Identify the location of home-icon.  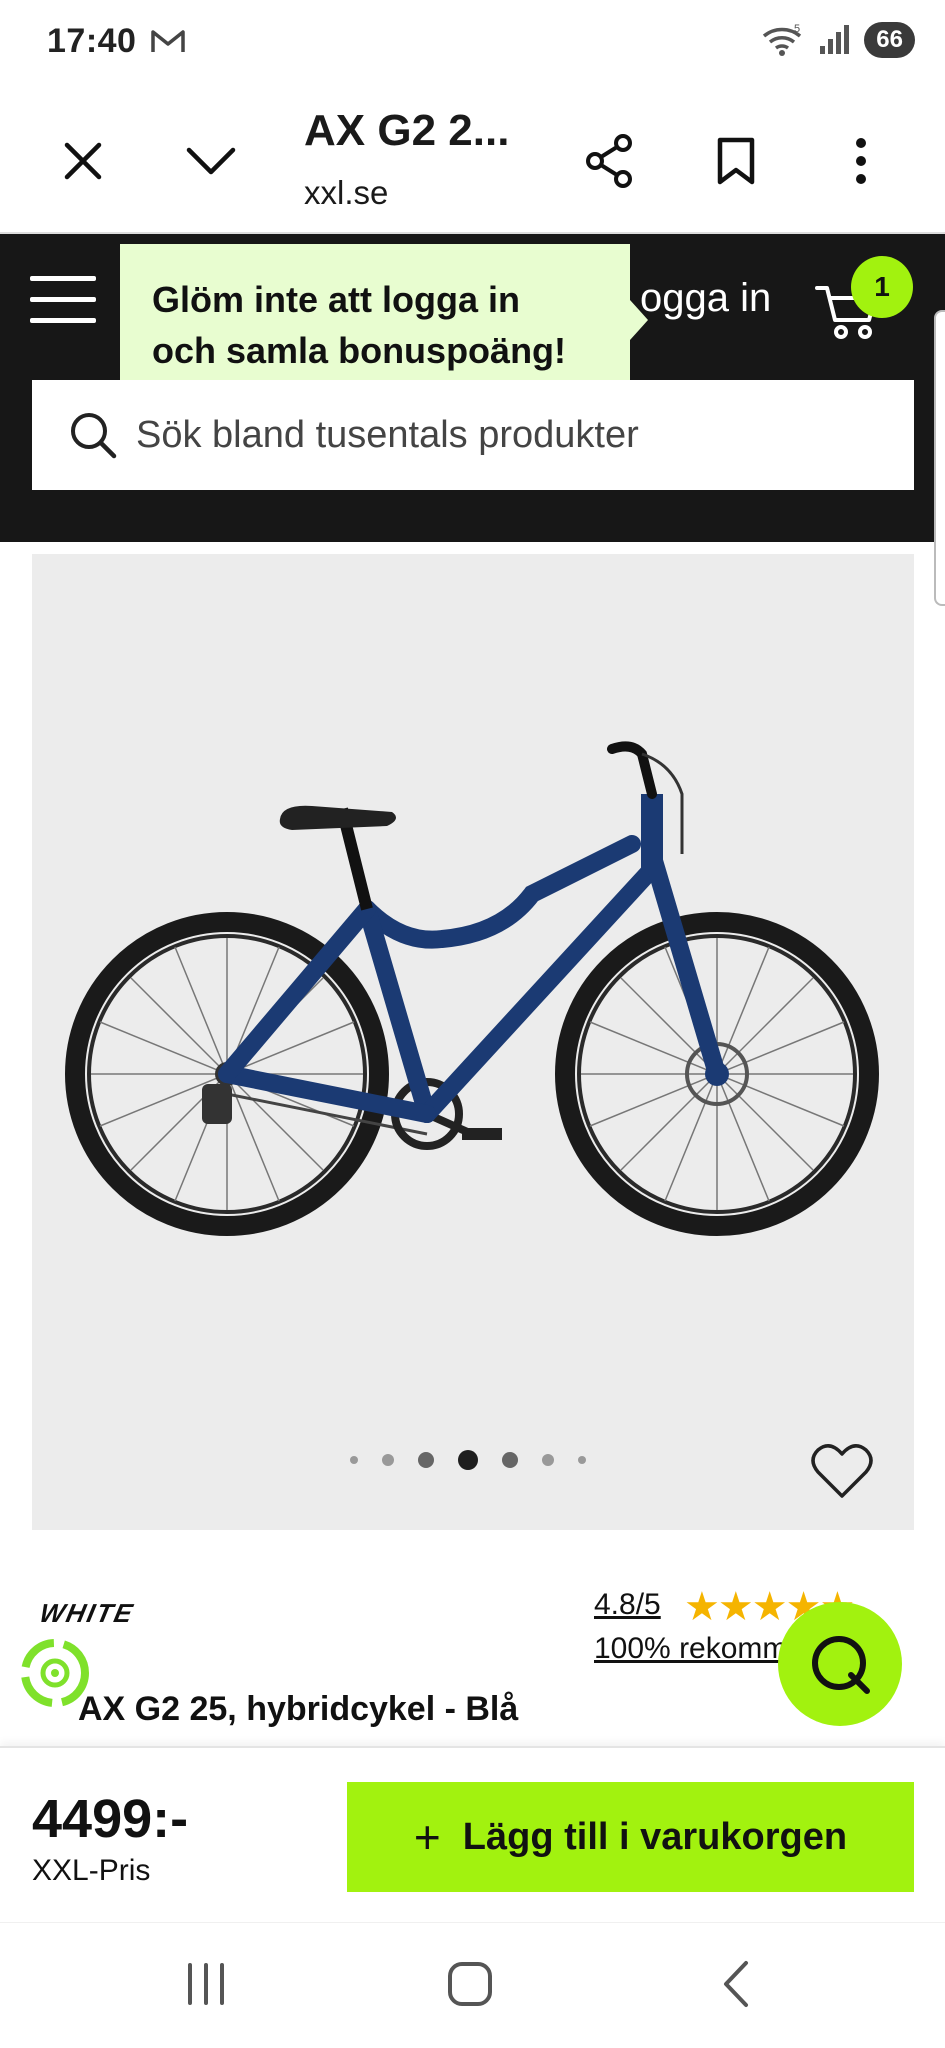
(470, 1984).